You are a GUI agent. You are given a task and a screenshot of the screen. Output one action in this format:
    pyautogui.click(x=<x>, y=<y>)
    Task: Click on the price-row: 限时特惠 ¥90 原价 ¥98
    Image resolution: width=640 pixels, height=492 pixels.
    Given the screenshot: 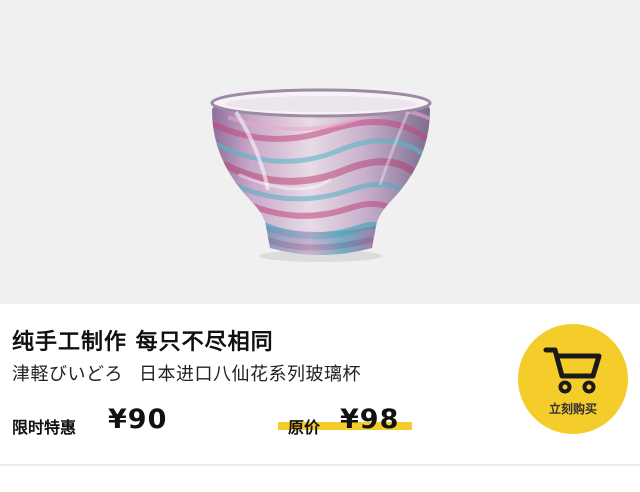 What is the action you would take?
    pyautogui.click(x=222, y=424)
    